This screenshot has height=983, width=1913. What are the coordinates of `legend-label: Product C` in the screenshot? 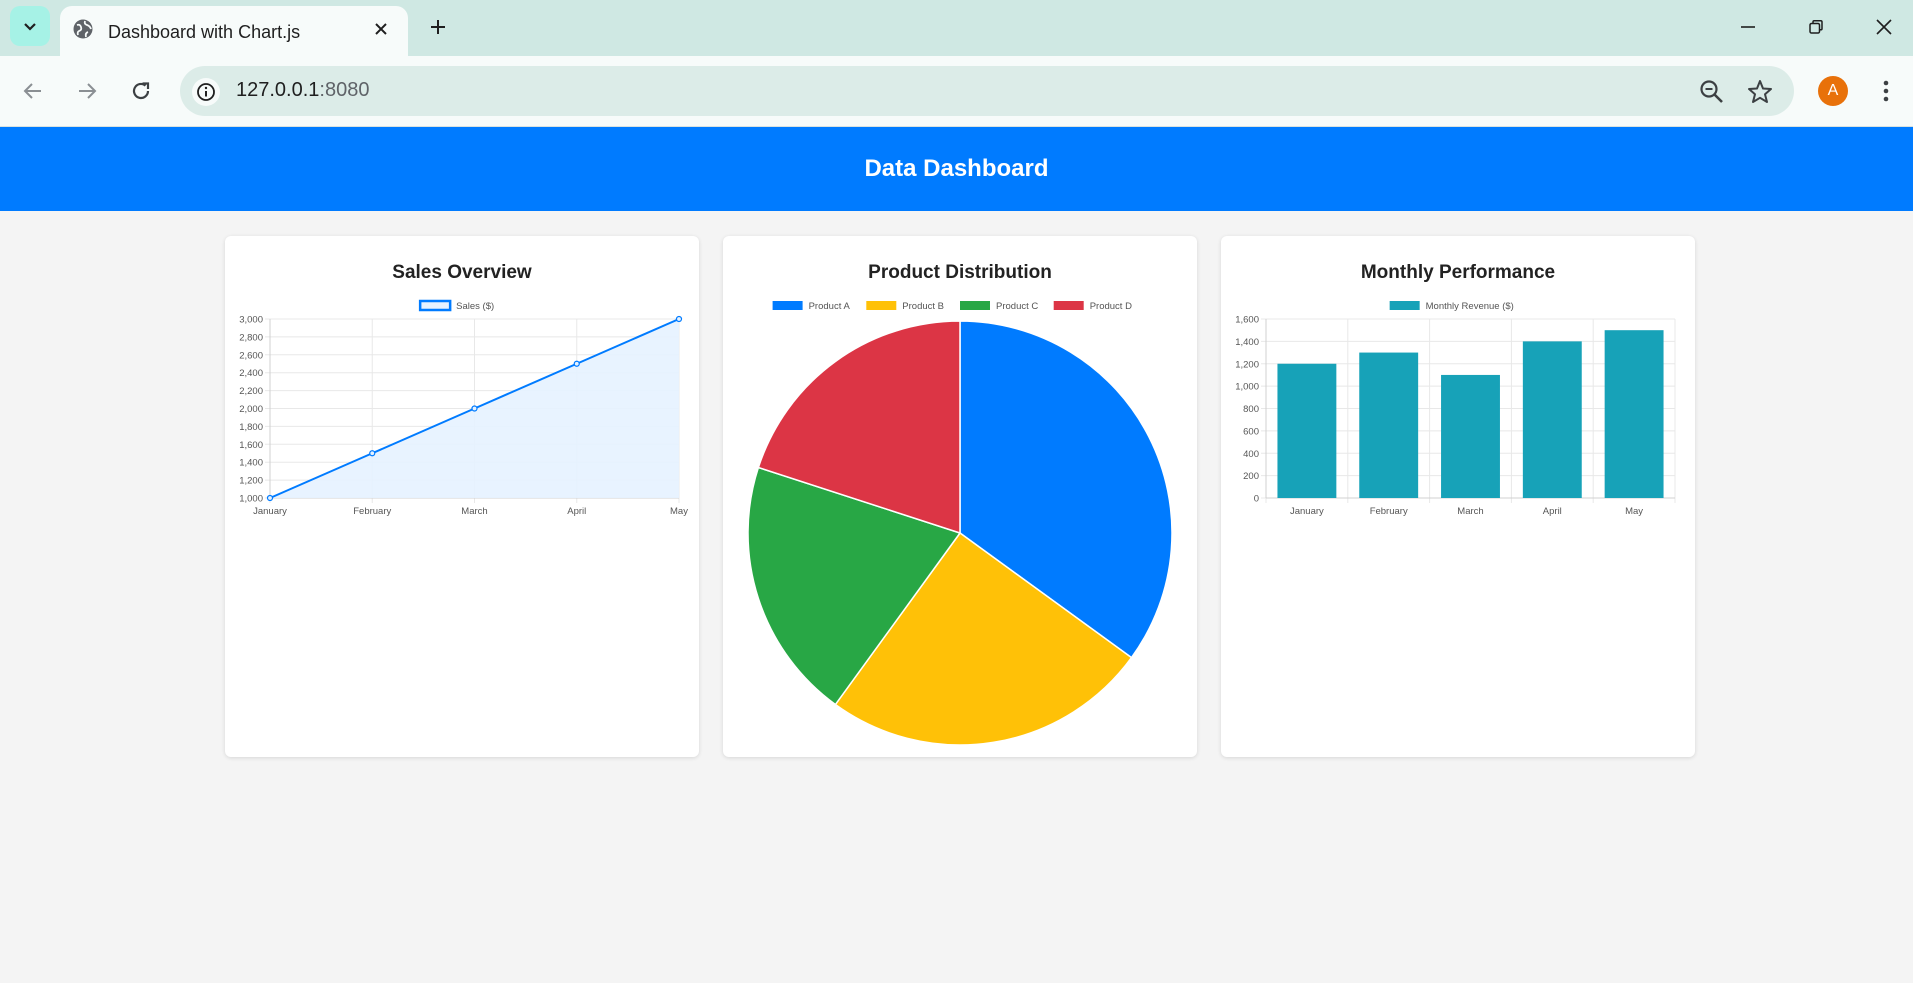 It's located at (1017, 306).